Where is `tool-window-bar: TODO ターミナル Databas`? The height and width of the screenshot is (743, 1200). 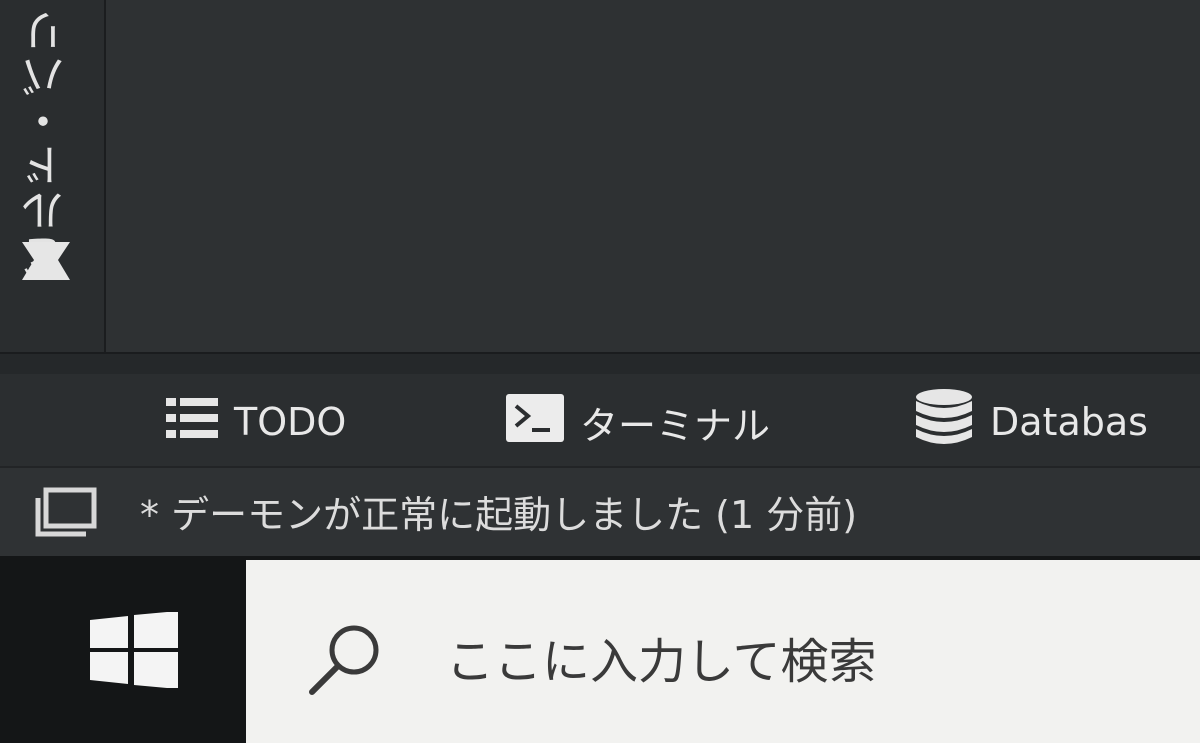 tool-window-bar: TODO ターミナル Databas is located at coordinates (600, 420).